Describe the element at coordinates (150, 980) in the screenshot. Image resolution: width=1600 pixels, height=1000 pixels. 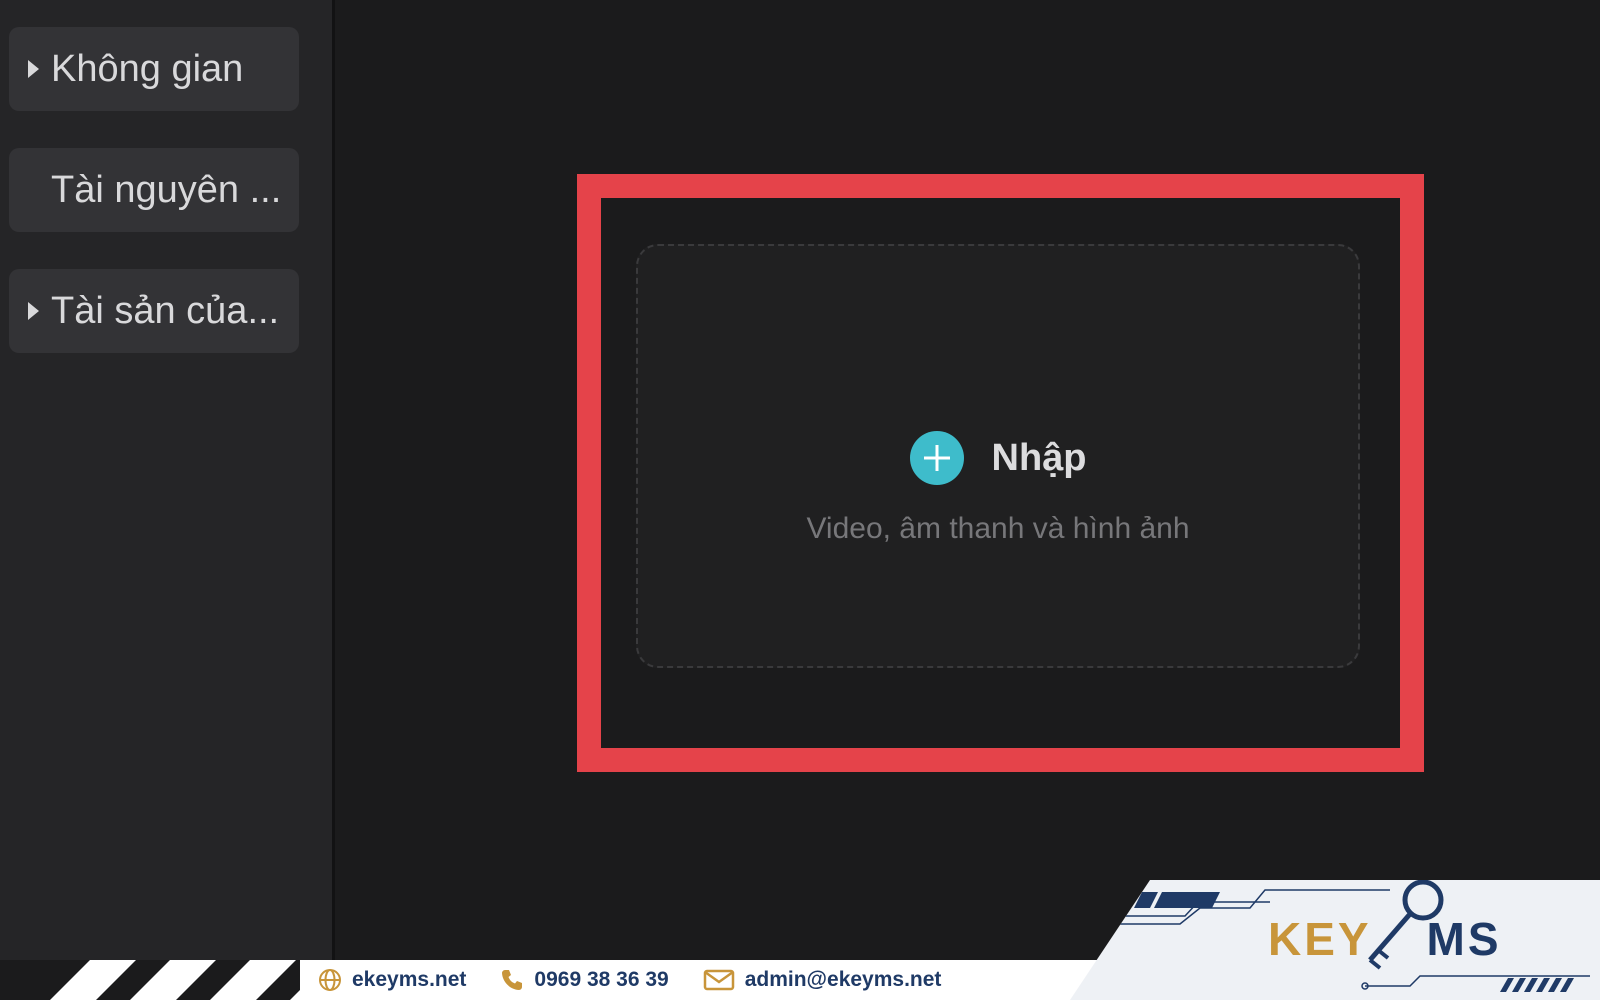
I see `footer-stripes` at that location.